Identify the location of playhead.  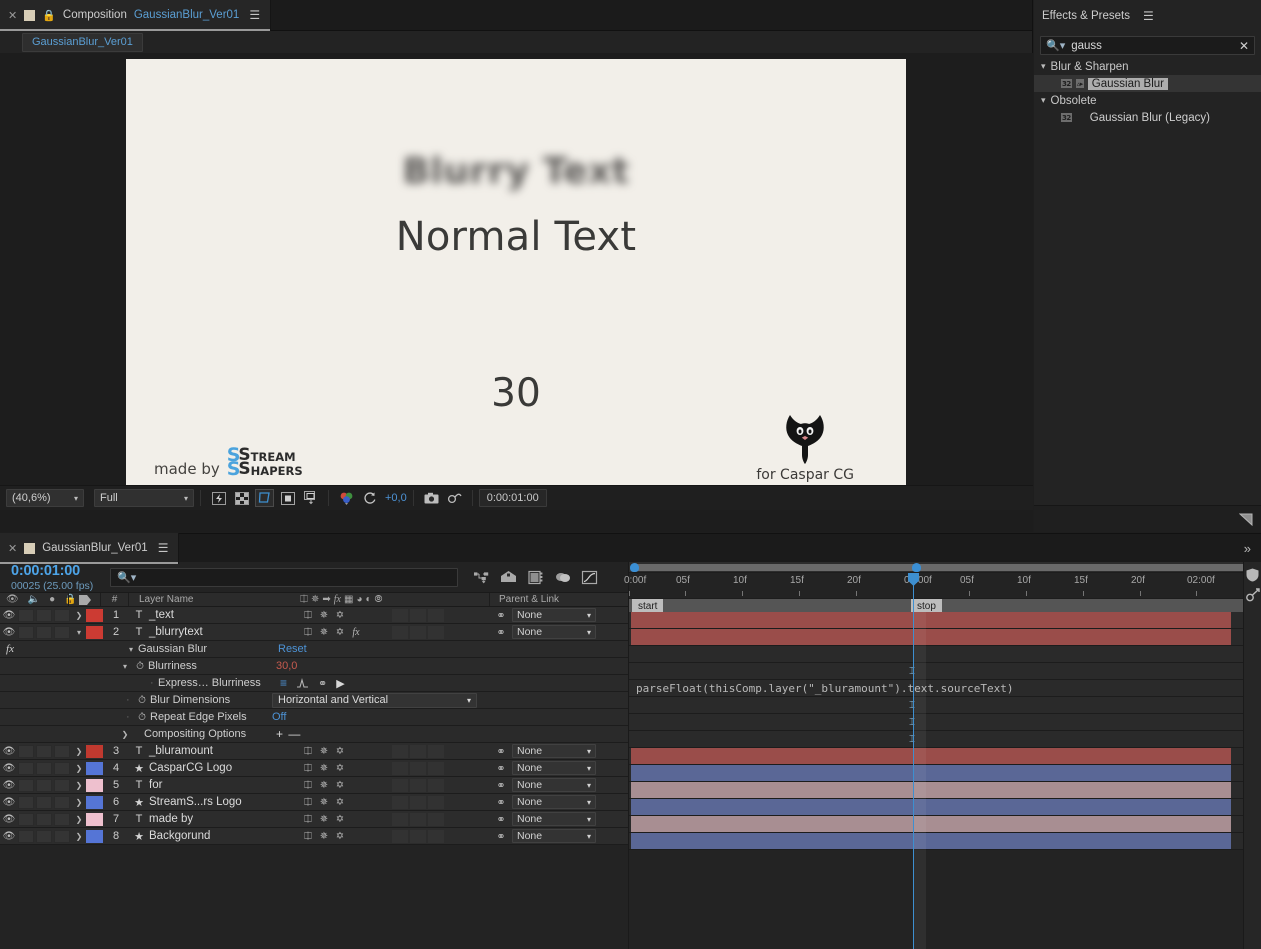
(913, 761).